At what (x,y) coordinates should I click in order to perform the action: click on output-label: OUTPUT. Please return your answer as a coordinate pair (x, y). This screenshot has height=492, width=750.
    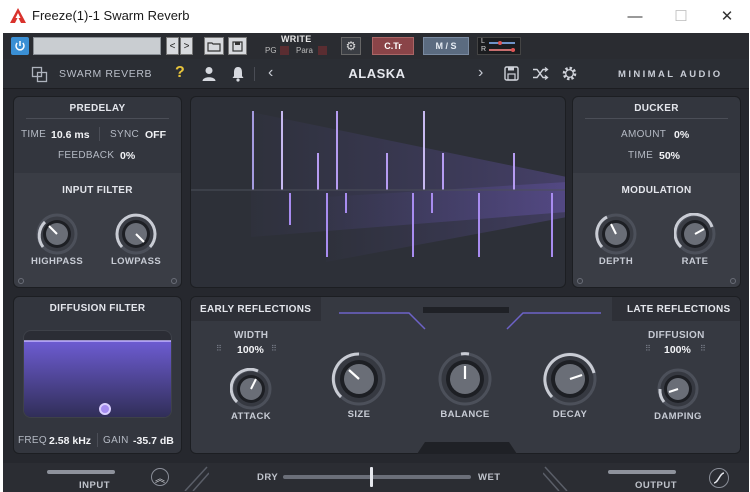
    Looking at the image, I should click on (656, 485).